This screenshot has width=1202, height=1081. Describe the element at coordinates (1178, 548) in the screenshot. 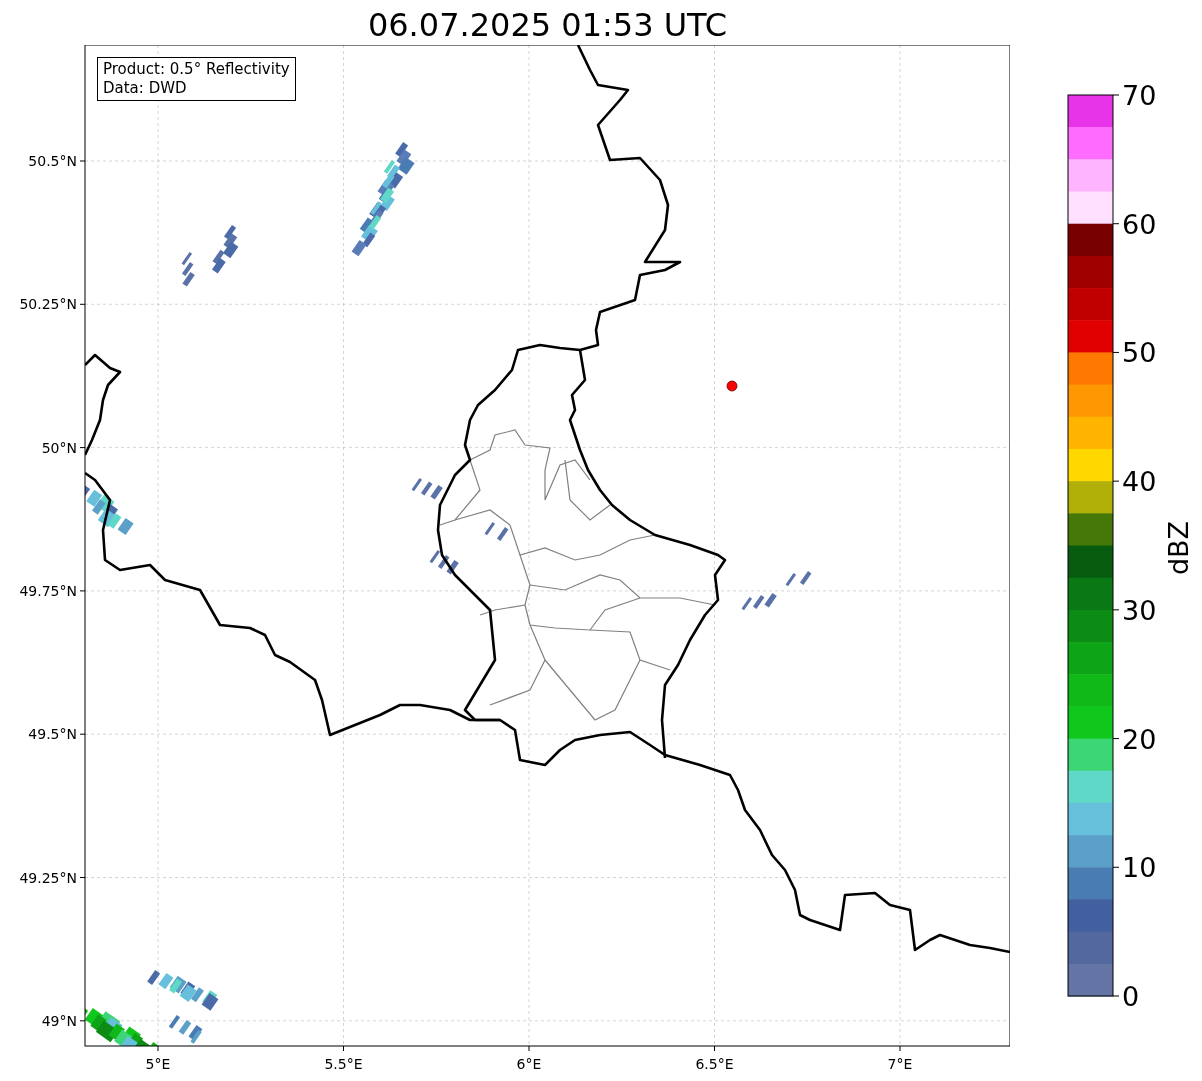

I see `colorbar-label: dBZ` at that location.